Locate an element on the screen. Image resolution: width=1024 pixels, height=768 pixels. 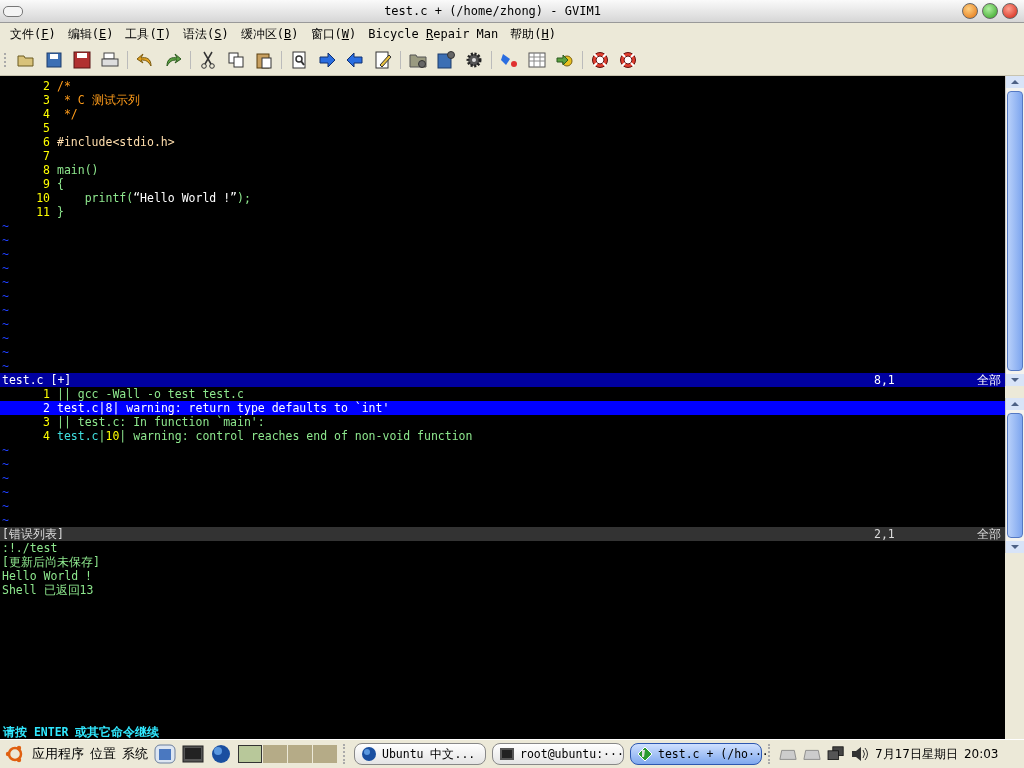
find-icon is located at coordinates (299, 60).